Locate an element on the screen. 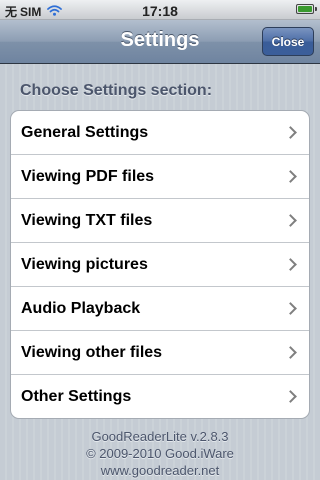 This screenshot has width=320, height=480. website-link: www.goodreader.net is located at coordinates (160, 470).